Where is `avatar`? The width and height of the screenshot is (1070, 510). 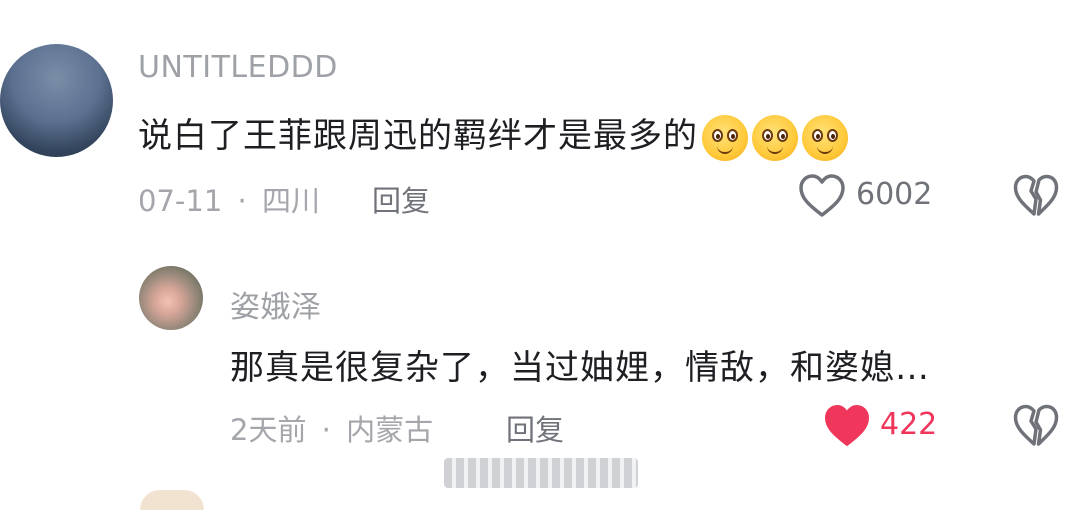 avatar is located at coordinates (56, 100).